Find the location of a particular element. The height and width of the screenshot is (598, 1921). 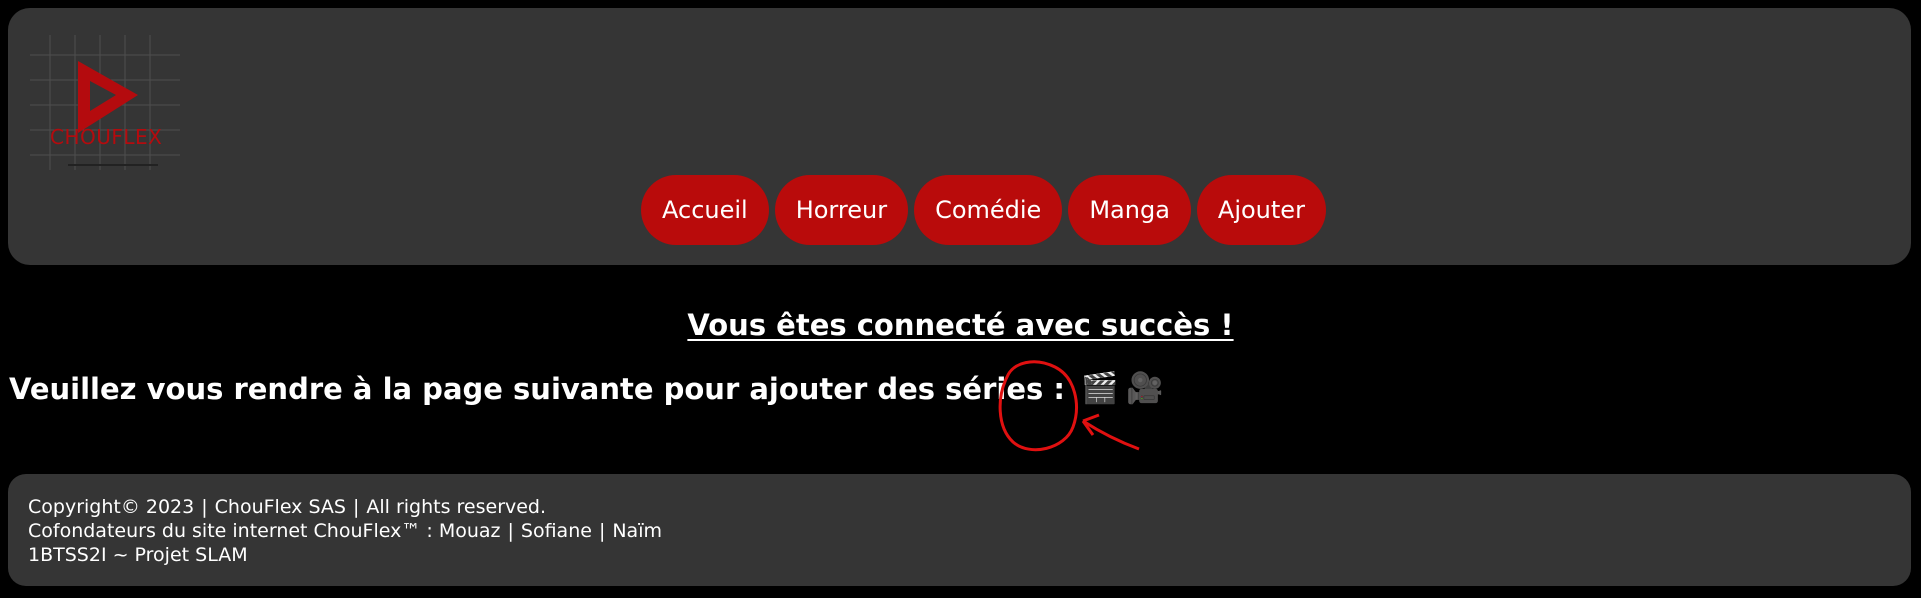

founder-name: Naïm is located at coordinates (637, 531).